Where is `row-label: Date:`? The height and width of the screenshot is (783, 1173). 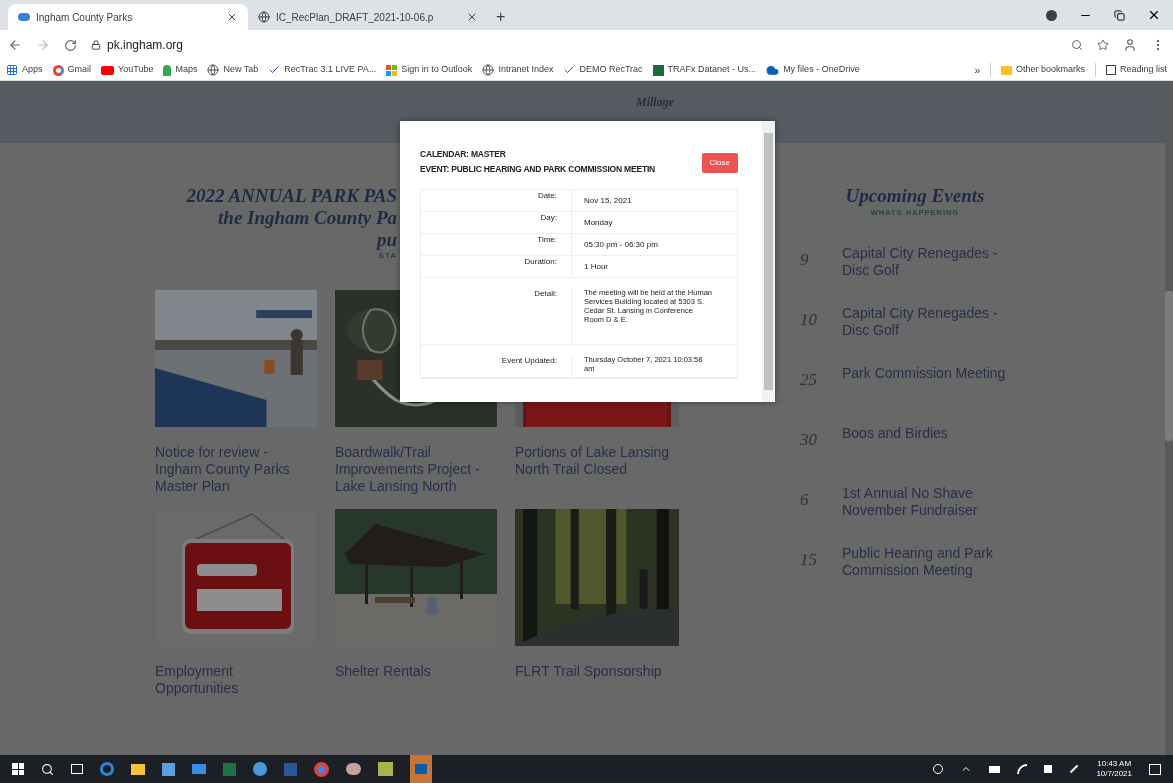
row-label: Date: is located at coordinates (496, 200).